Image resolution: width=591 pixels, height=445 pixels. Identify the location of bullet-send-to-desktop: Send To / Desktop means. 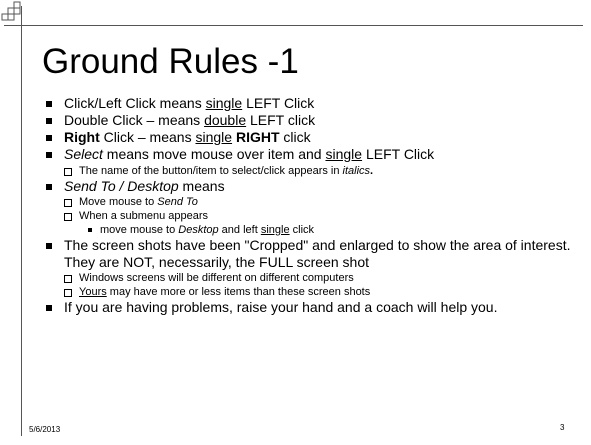
(309, 186).